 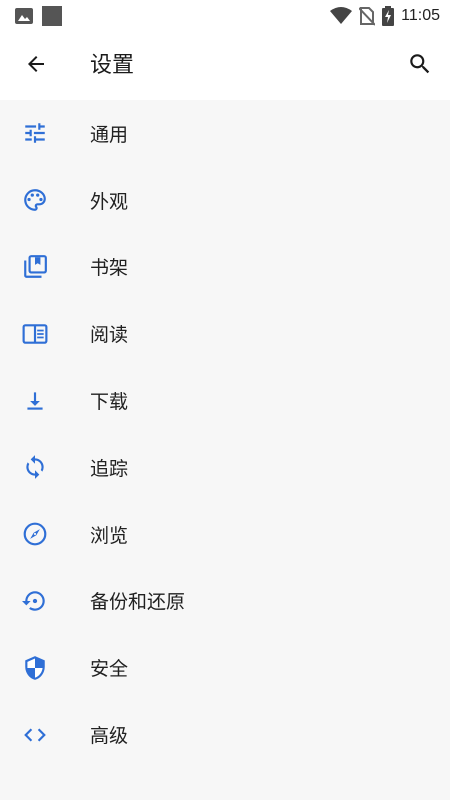 I want to click on status-bar-right: 11:05, so click(x=381, y=16).